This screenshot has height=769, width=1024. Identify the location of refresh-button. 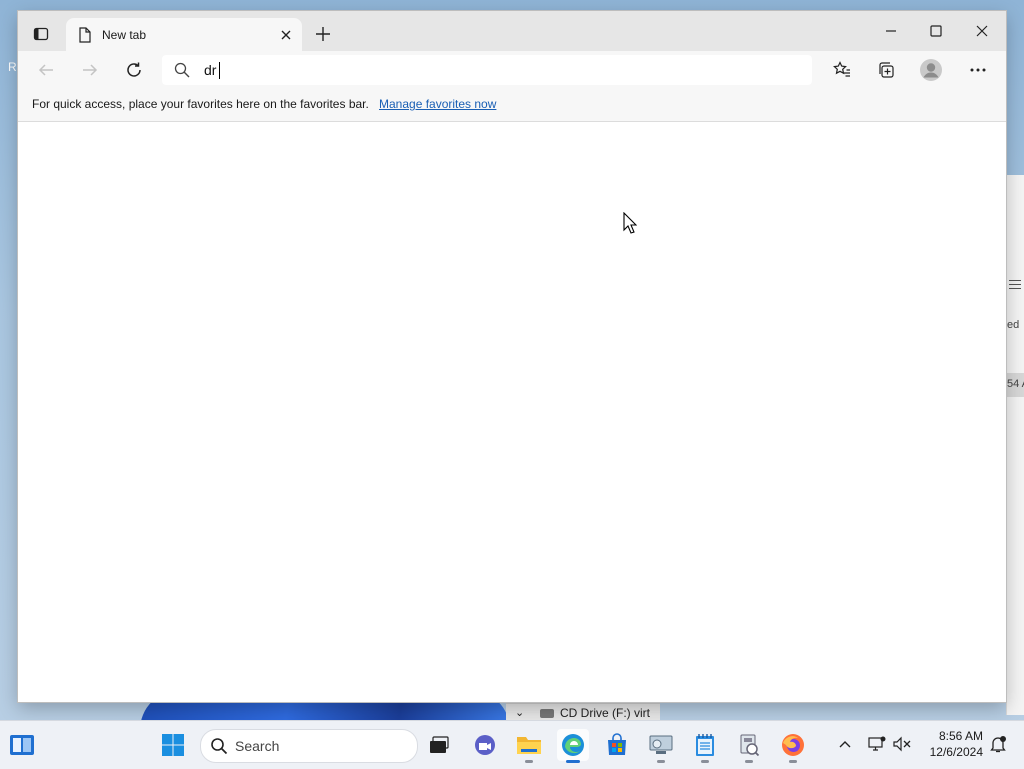
(134, 70).